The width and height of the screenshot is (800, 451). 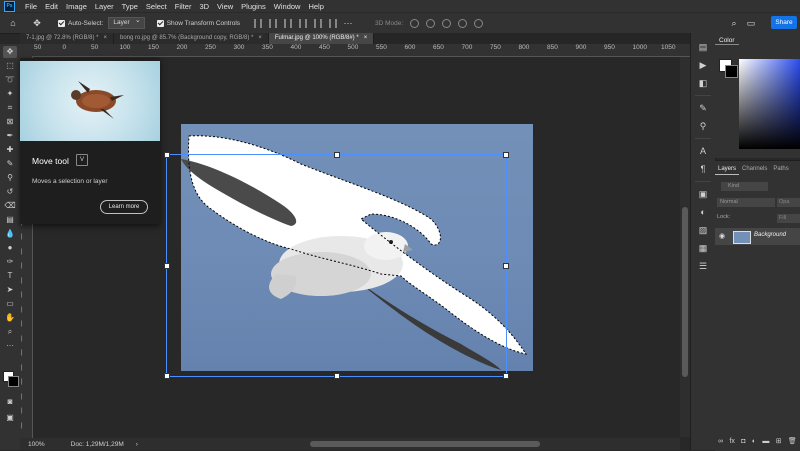 What do you see at coordinates (792, 441) in the screenshot?
I see `delete-layer-icon: 🗑` at bounding box center [792, 441].